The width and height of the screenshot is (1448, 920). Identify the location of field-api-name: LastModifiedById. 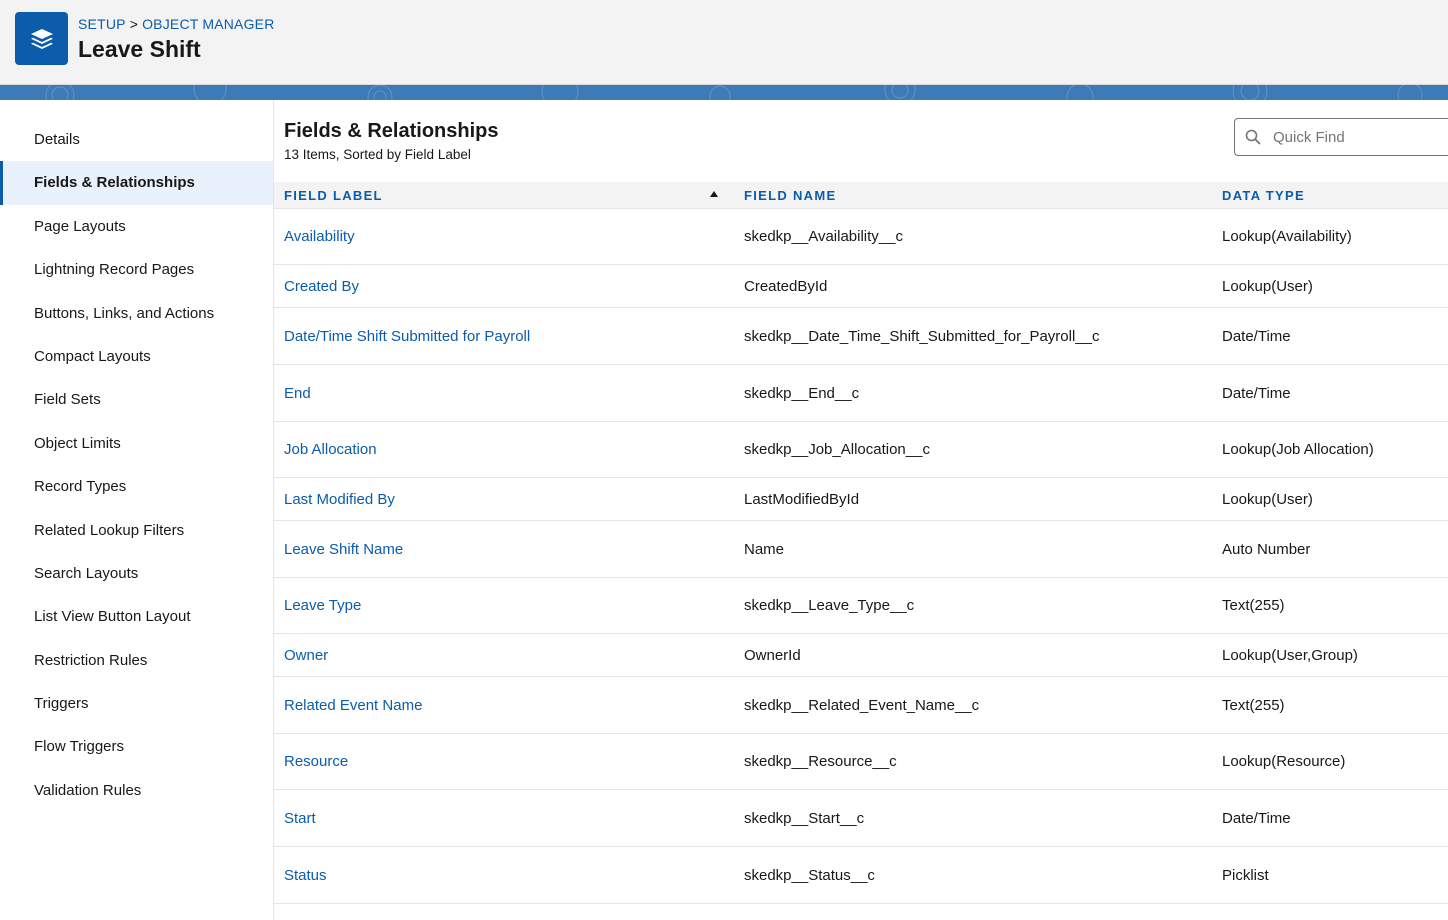
(802, 499).